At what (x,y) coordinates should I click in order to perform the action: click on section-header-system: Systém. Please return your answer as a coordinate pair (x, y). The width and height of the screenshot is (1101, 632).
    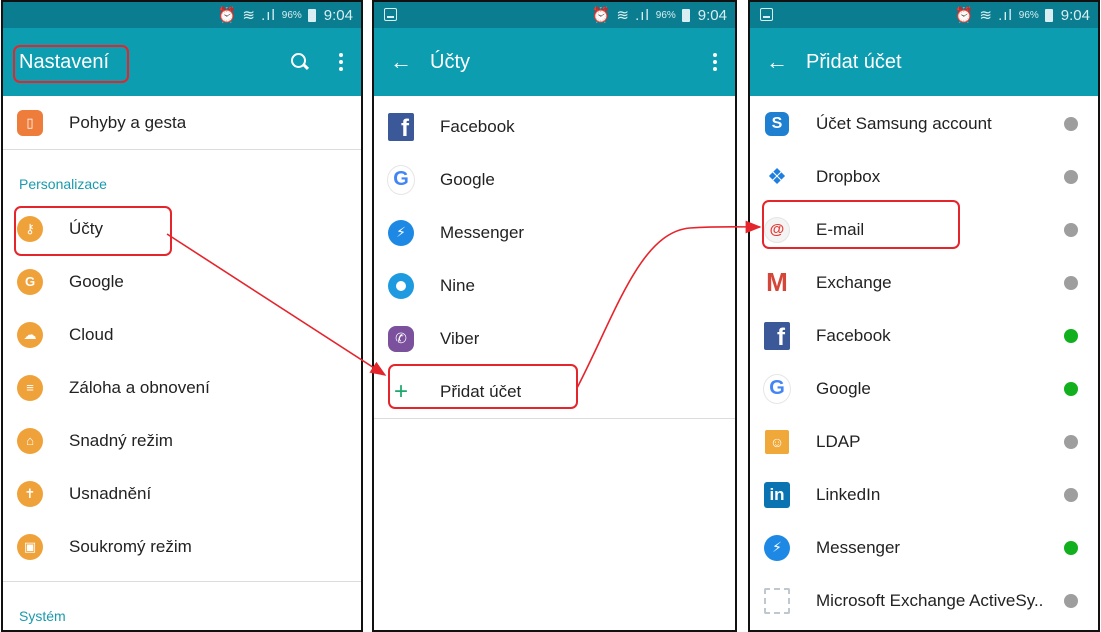
    Looking at the image, I should click on (42, 616).